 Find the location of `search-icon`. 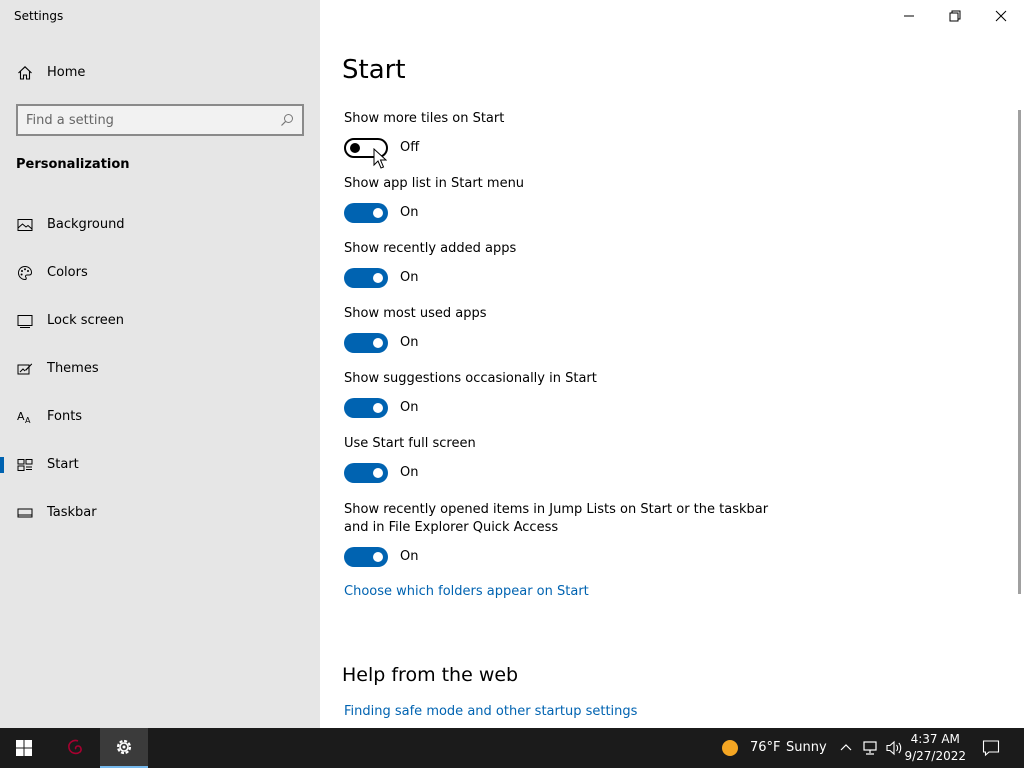

search-icon is located at coordinates (287, 120).